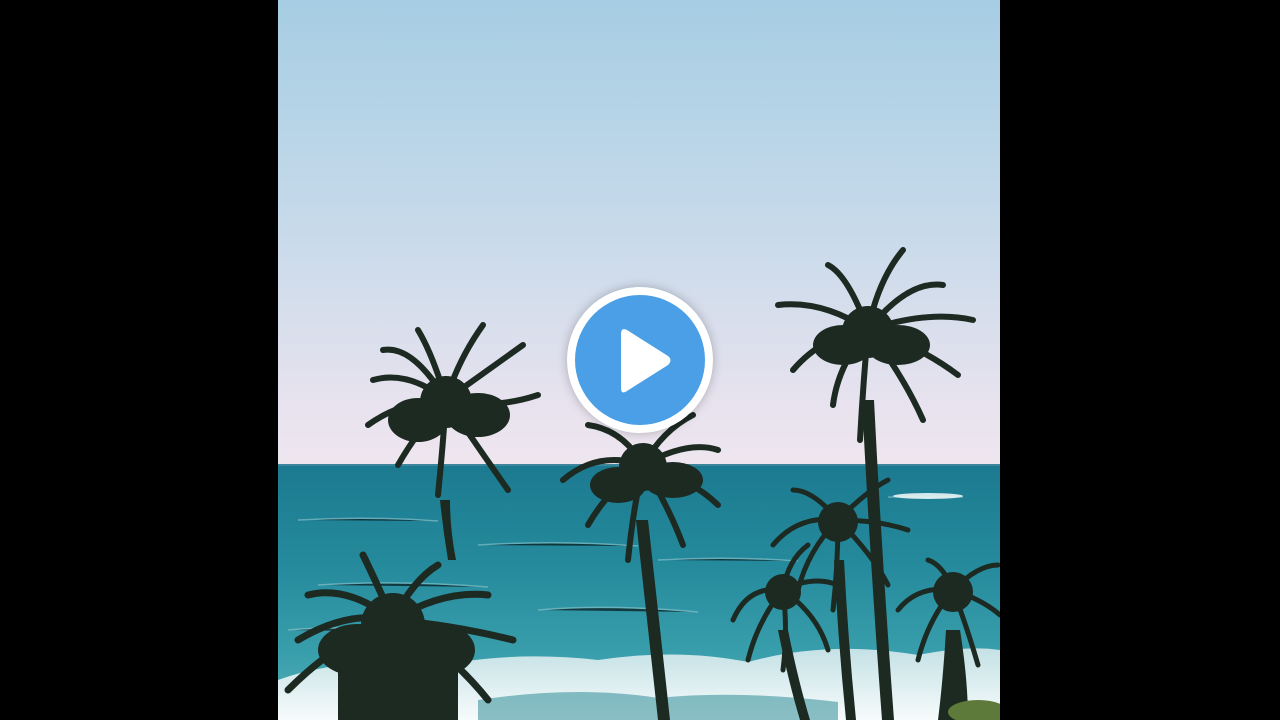 The height and width of the screenshot is (720, 1280). I want to click on play-button, so click(640, 360).